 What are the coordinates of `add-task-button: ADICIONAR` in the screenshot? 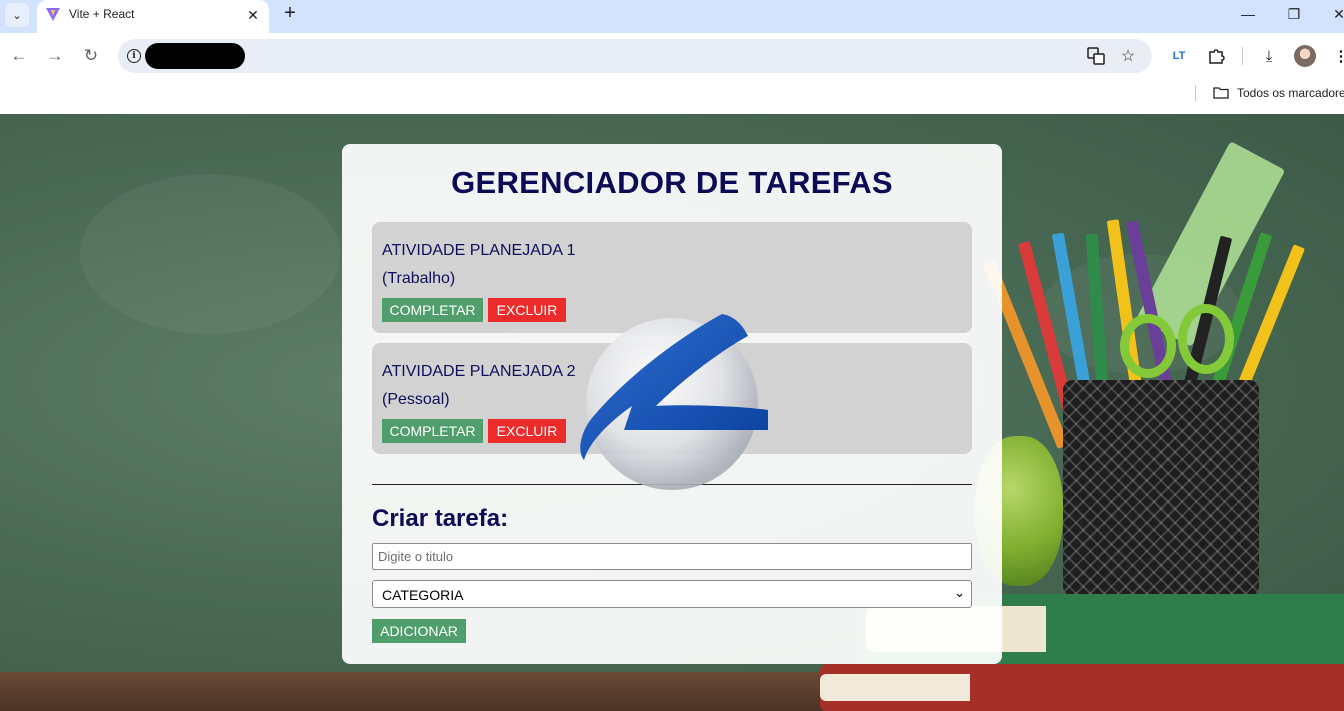 It's located at (419, 631).